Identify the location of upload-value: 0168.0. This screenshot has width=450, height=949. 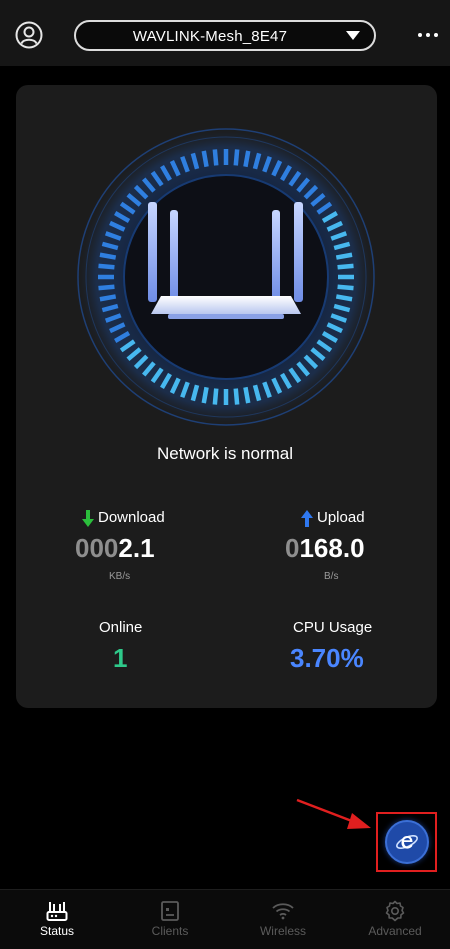
(325, 548).